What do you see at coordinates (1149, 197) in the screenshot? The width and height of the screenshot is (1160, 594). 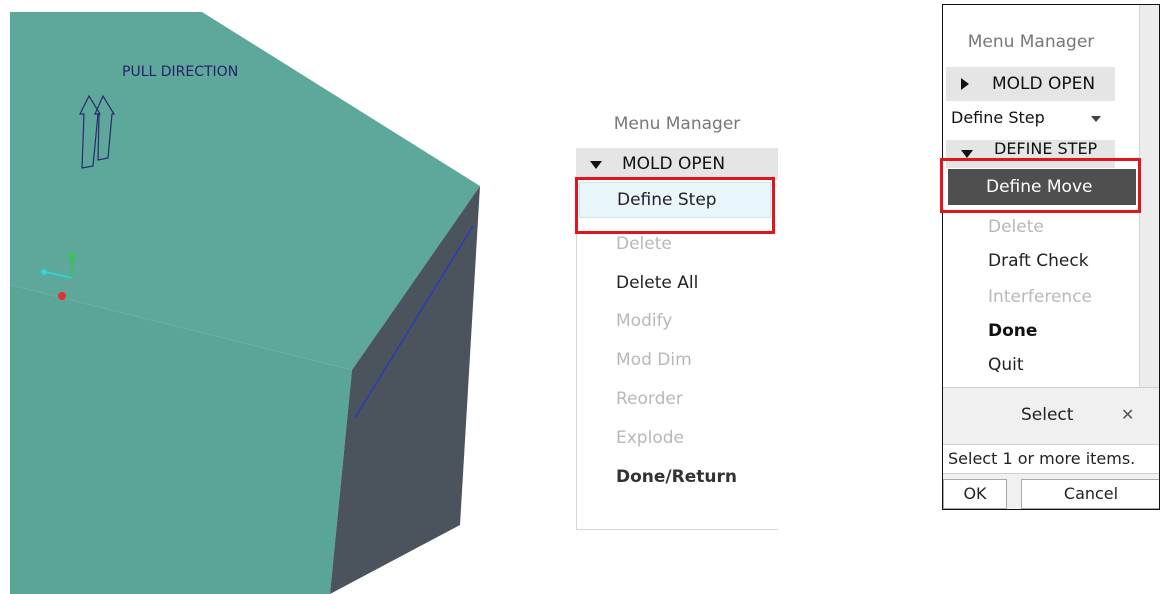 I see `menu-scroll-strip` at bounding box center [1149, 197].